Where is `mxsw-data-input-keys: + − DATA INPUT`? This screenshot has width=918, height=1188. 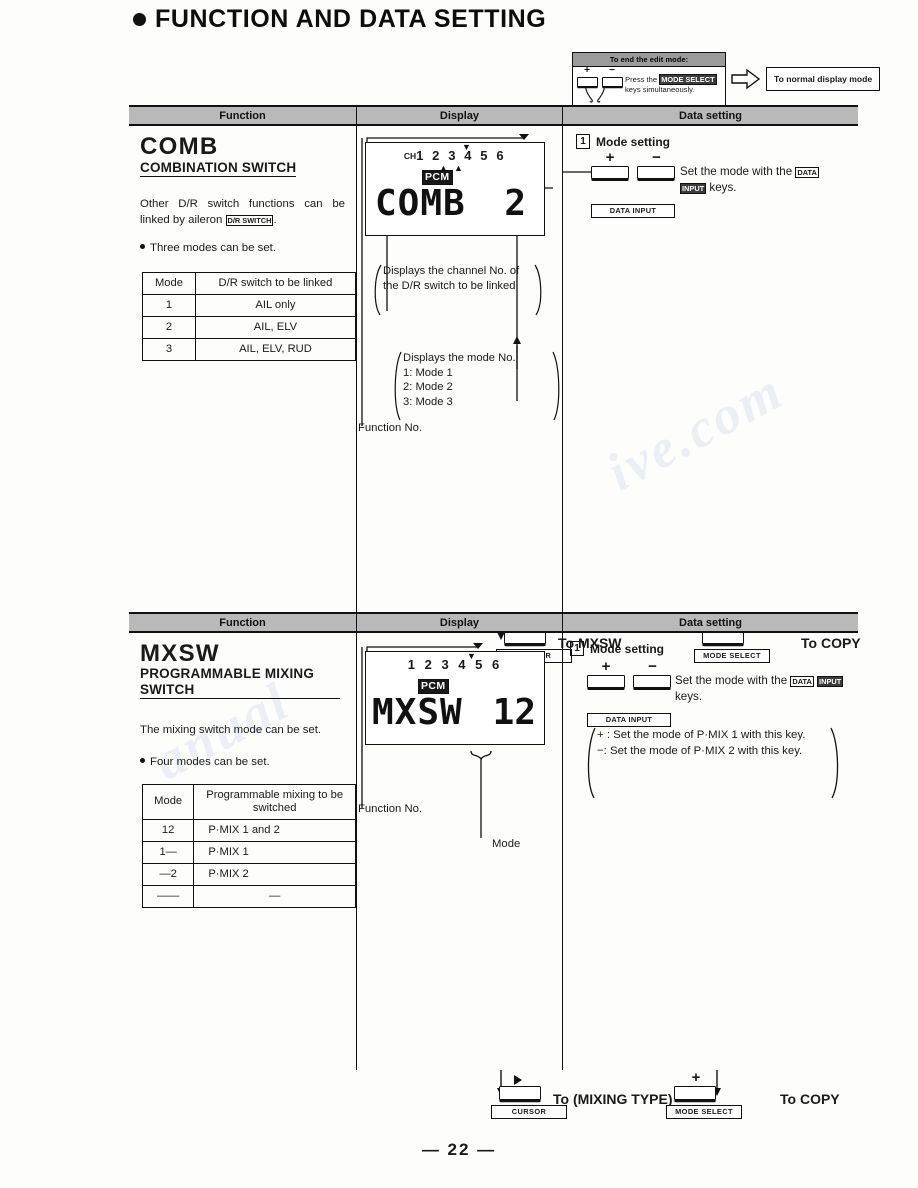 mxsw-data-input-keys: + − DATA INPUT is located at coordinates (629, 693).